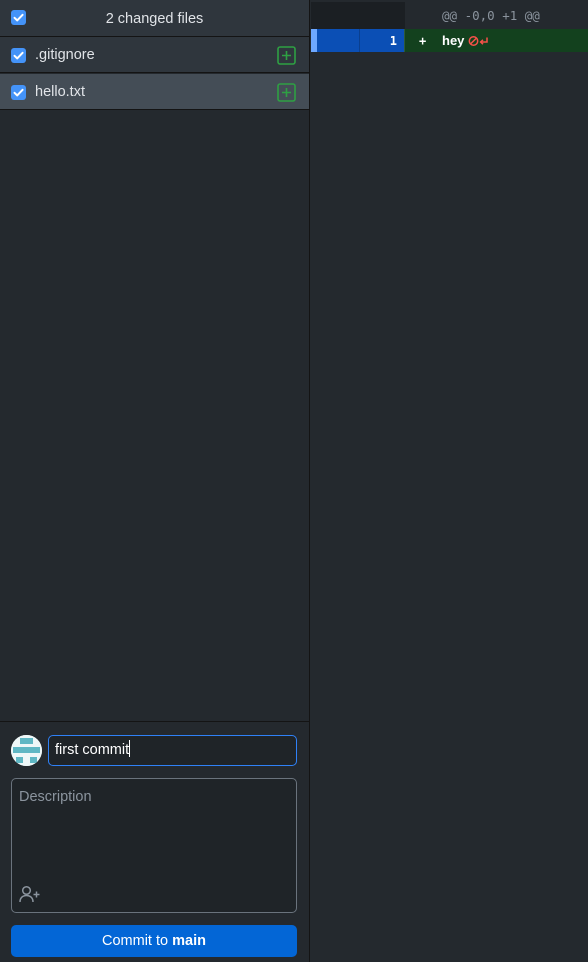 The width and height of the screenshot is (588, 962). Describe the element at coordinates (135, 941) in the screenshot. I see `commit-button-label: Commit to` at that location.